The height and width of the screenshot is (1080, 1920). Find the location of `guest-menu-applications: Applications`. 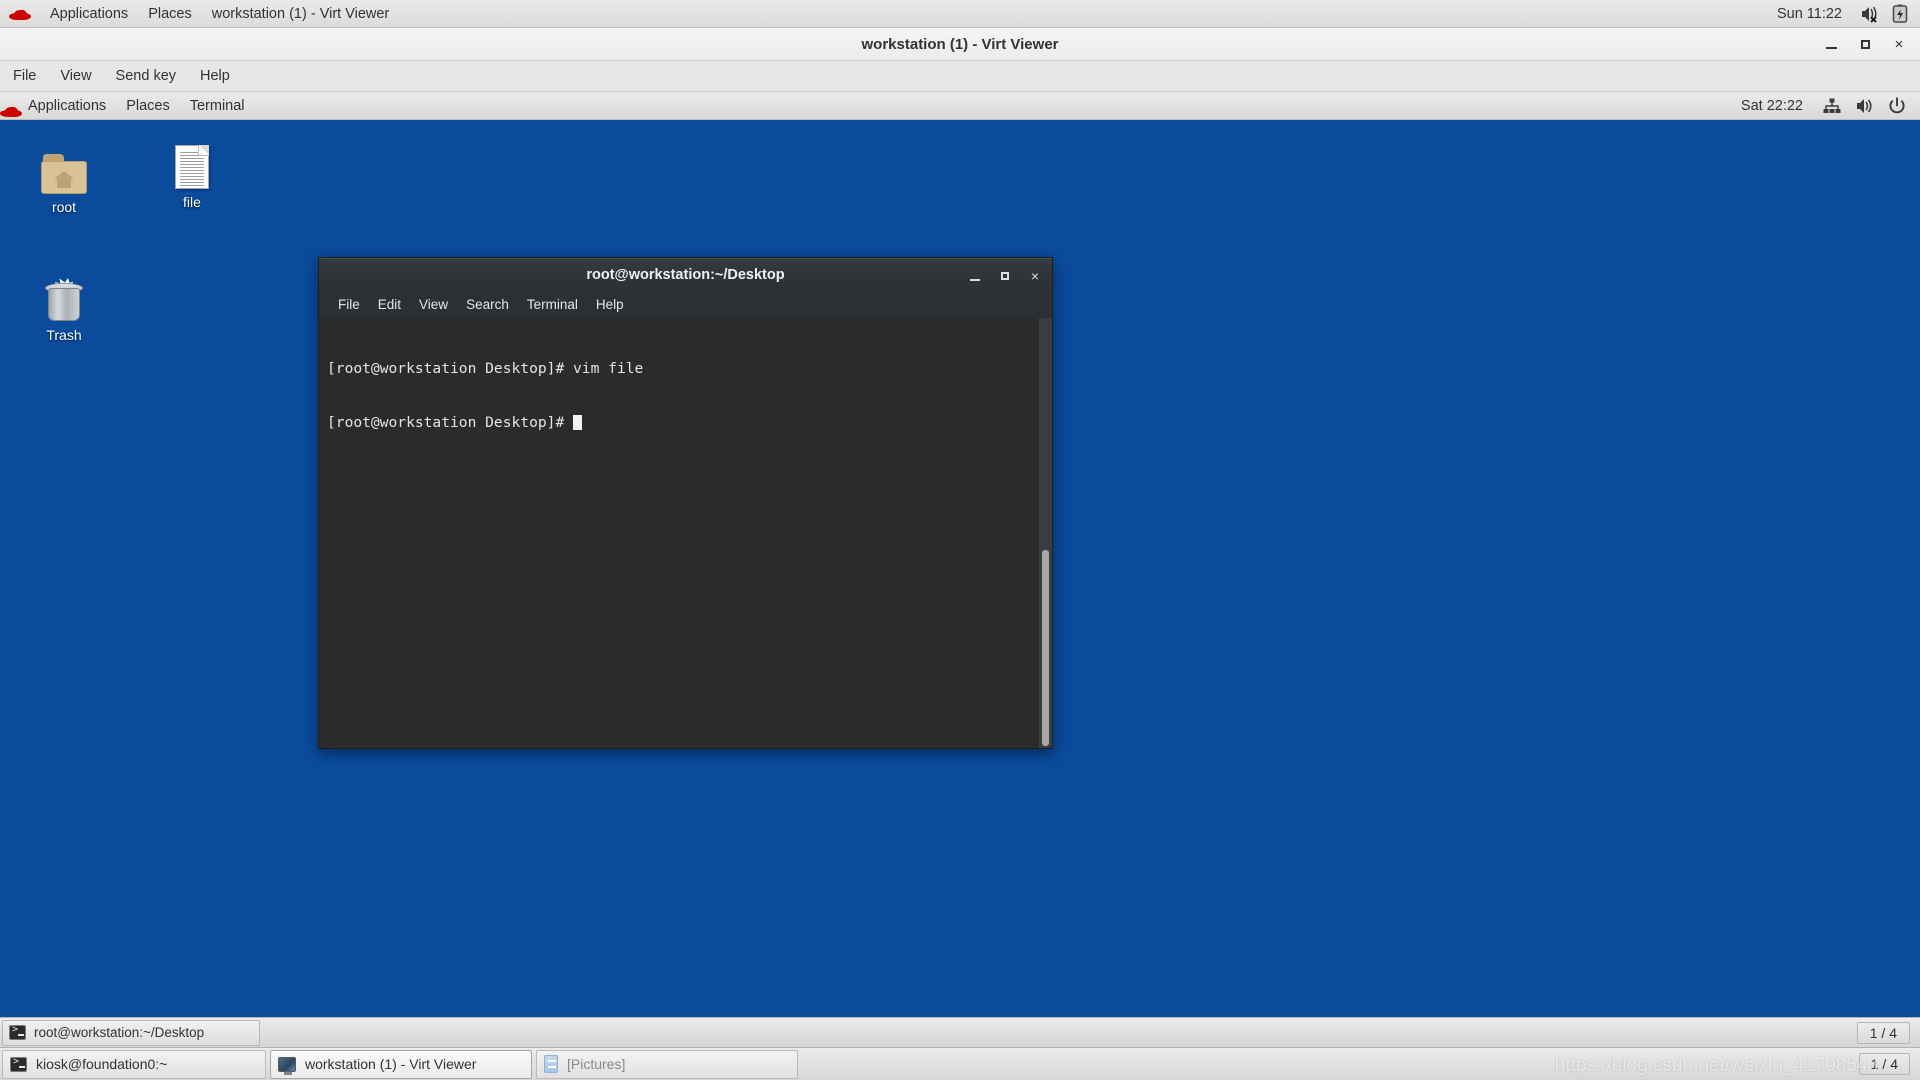

guest-menu-applications: Applications is located at coordinates (67, 106).